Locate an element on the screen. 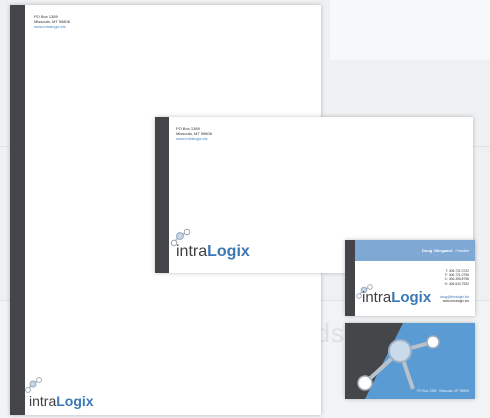  card-contact: doug@intralogix.biz www.intralogix.biz is located at coordinates (454, 299).